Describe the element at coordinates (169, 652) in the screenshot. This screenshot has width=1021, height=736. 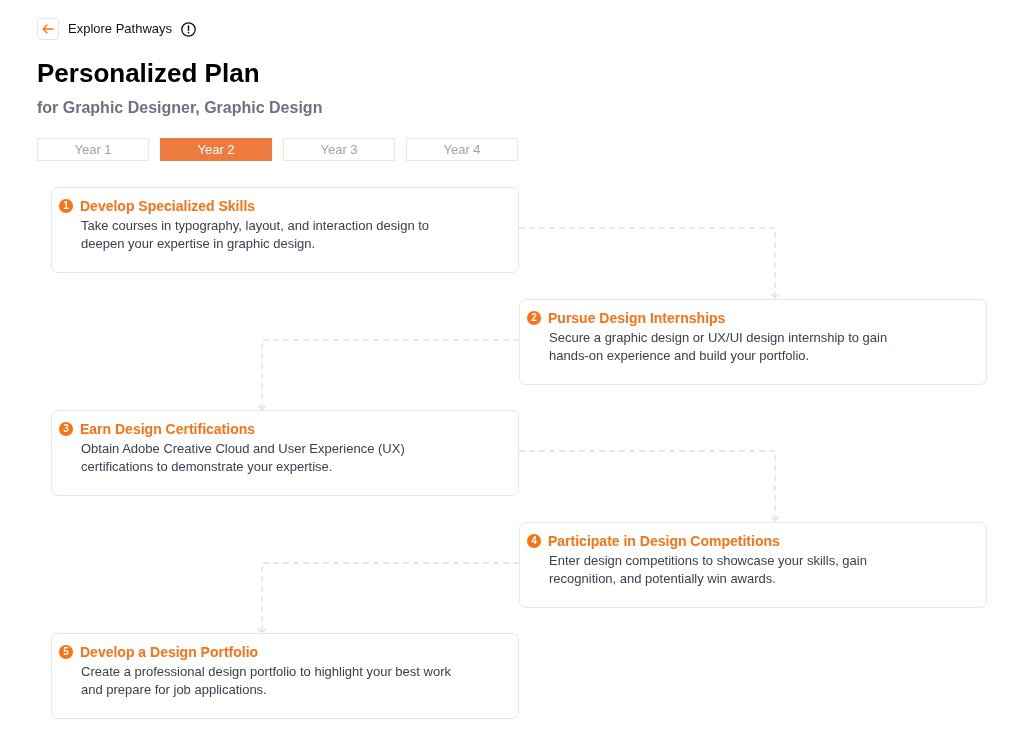
I see `step-title: Develop a Design Portfolio` at that location.